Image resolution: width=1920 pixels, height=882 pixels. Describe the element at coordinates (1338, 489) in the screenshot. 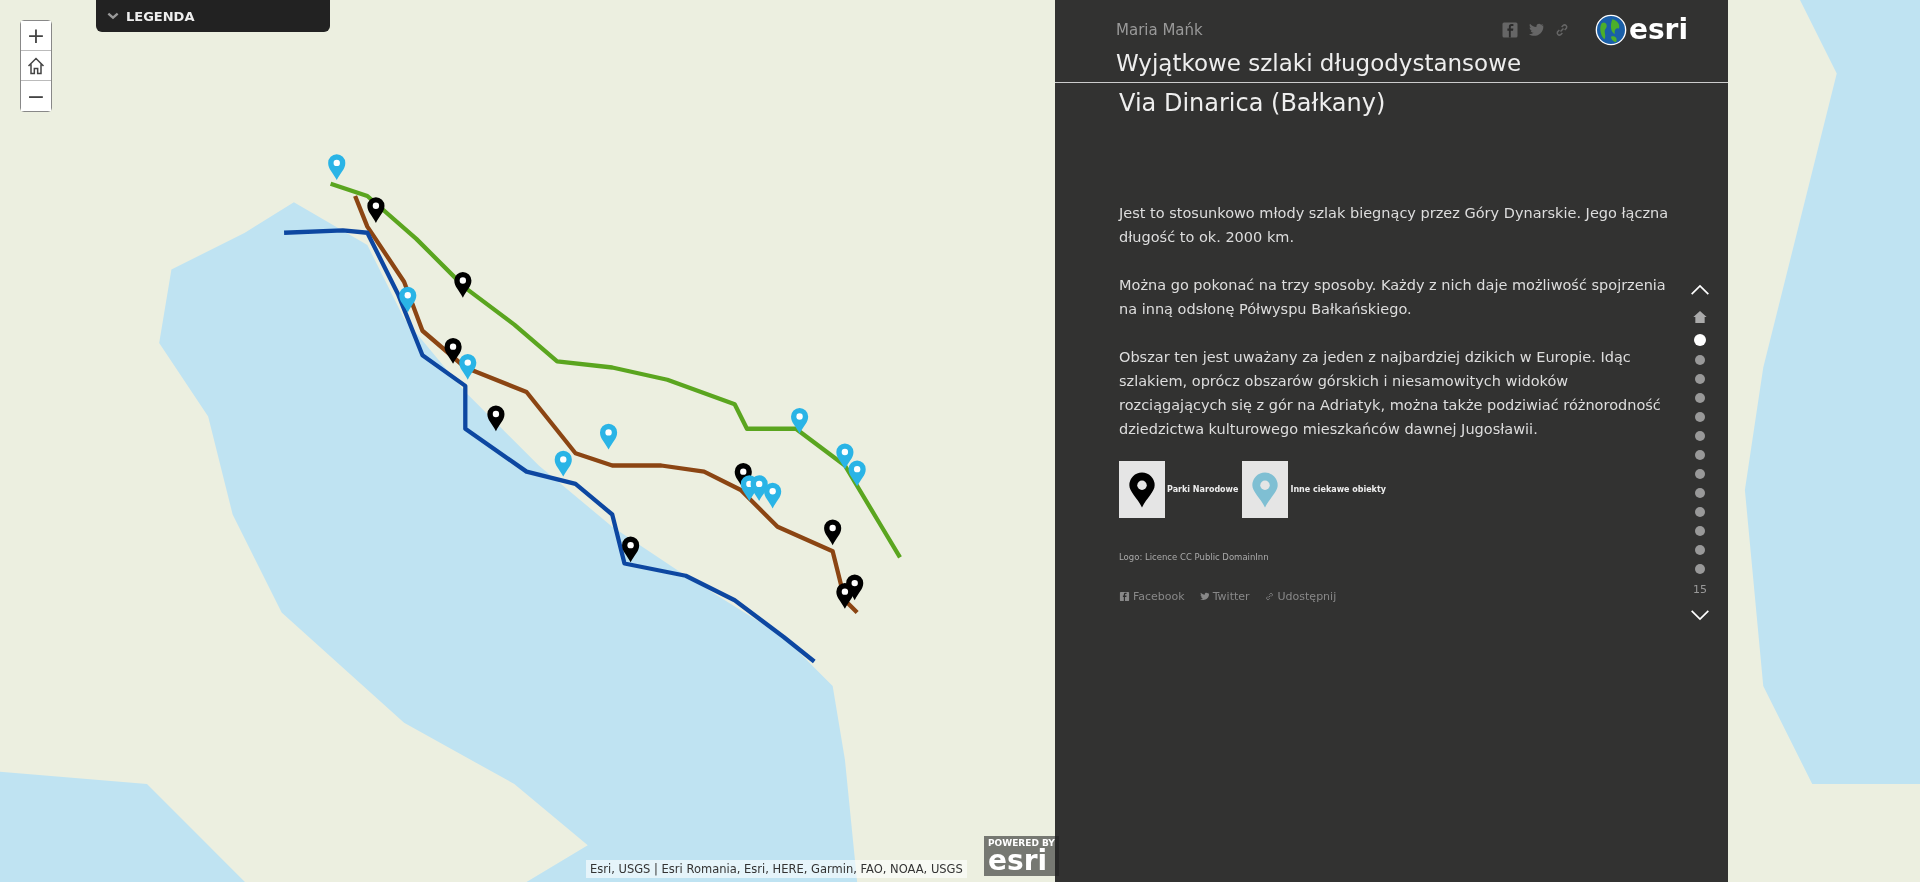

I see `legend-label: Inne ciekawe obiekty` at that location.